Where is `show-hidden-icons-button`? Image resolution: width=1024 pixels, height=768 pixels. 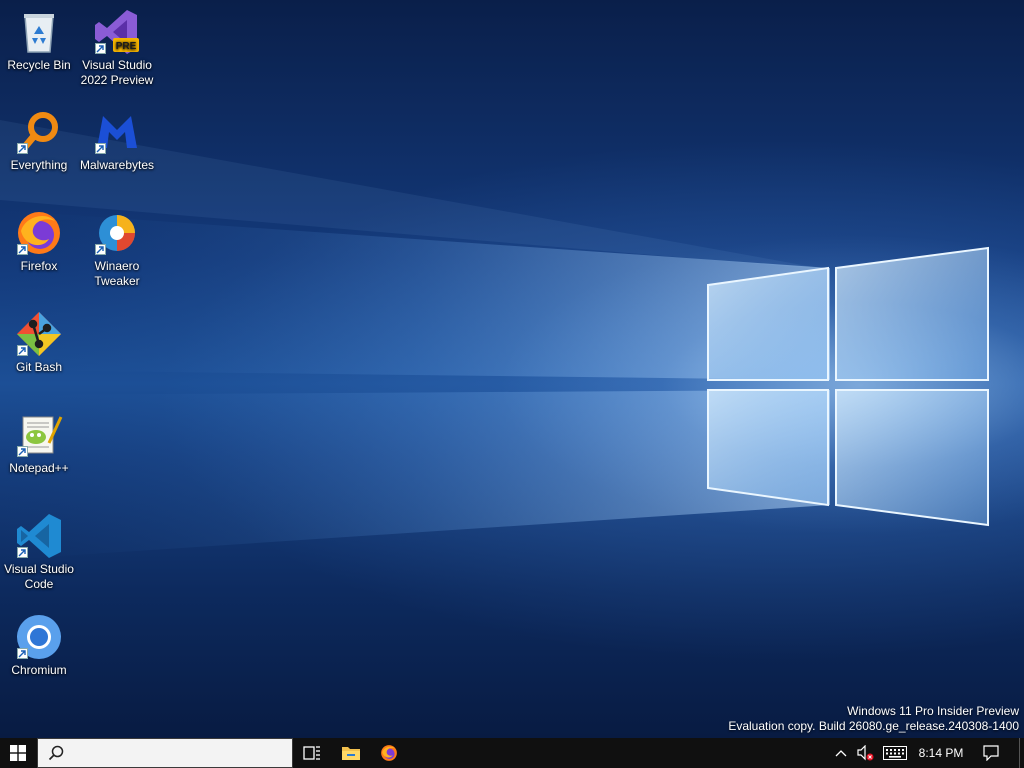 show-hidden-icons-button is located at coordinates (841, 753).